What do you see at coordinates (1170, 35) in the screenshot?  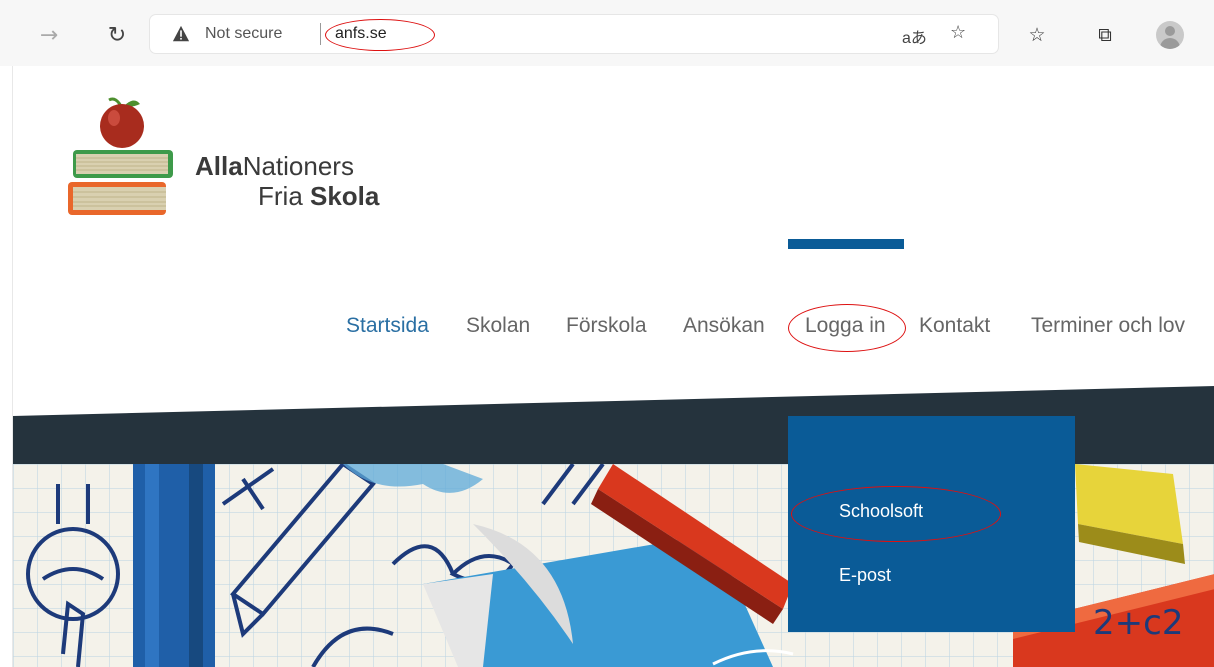 I see `profile-icon` at bounding box center [1170, 35].